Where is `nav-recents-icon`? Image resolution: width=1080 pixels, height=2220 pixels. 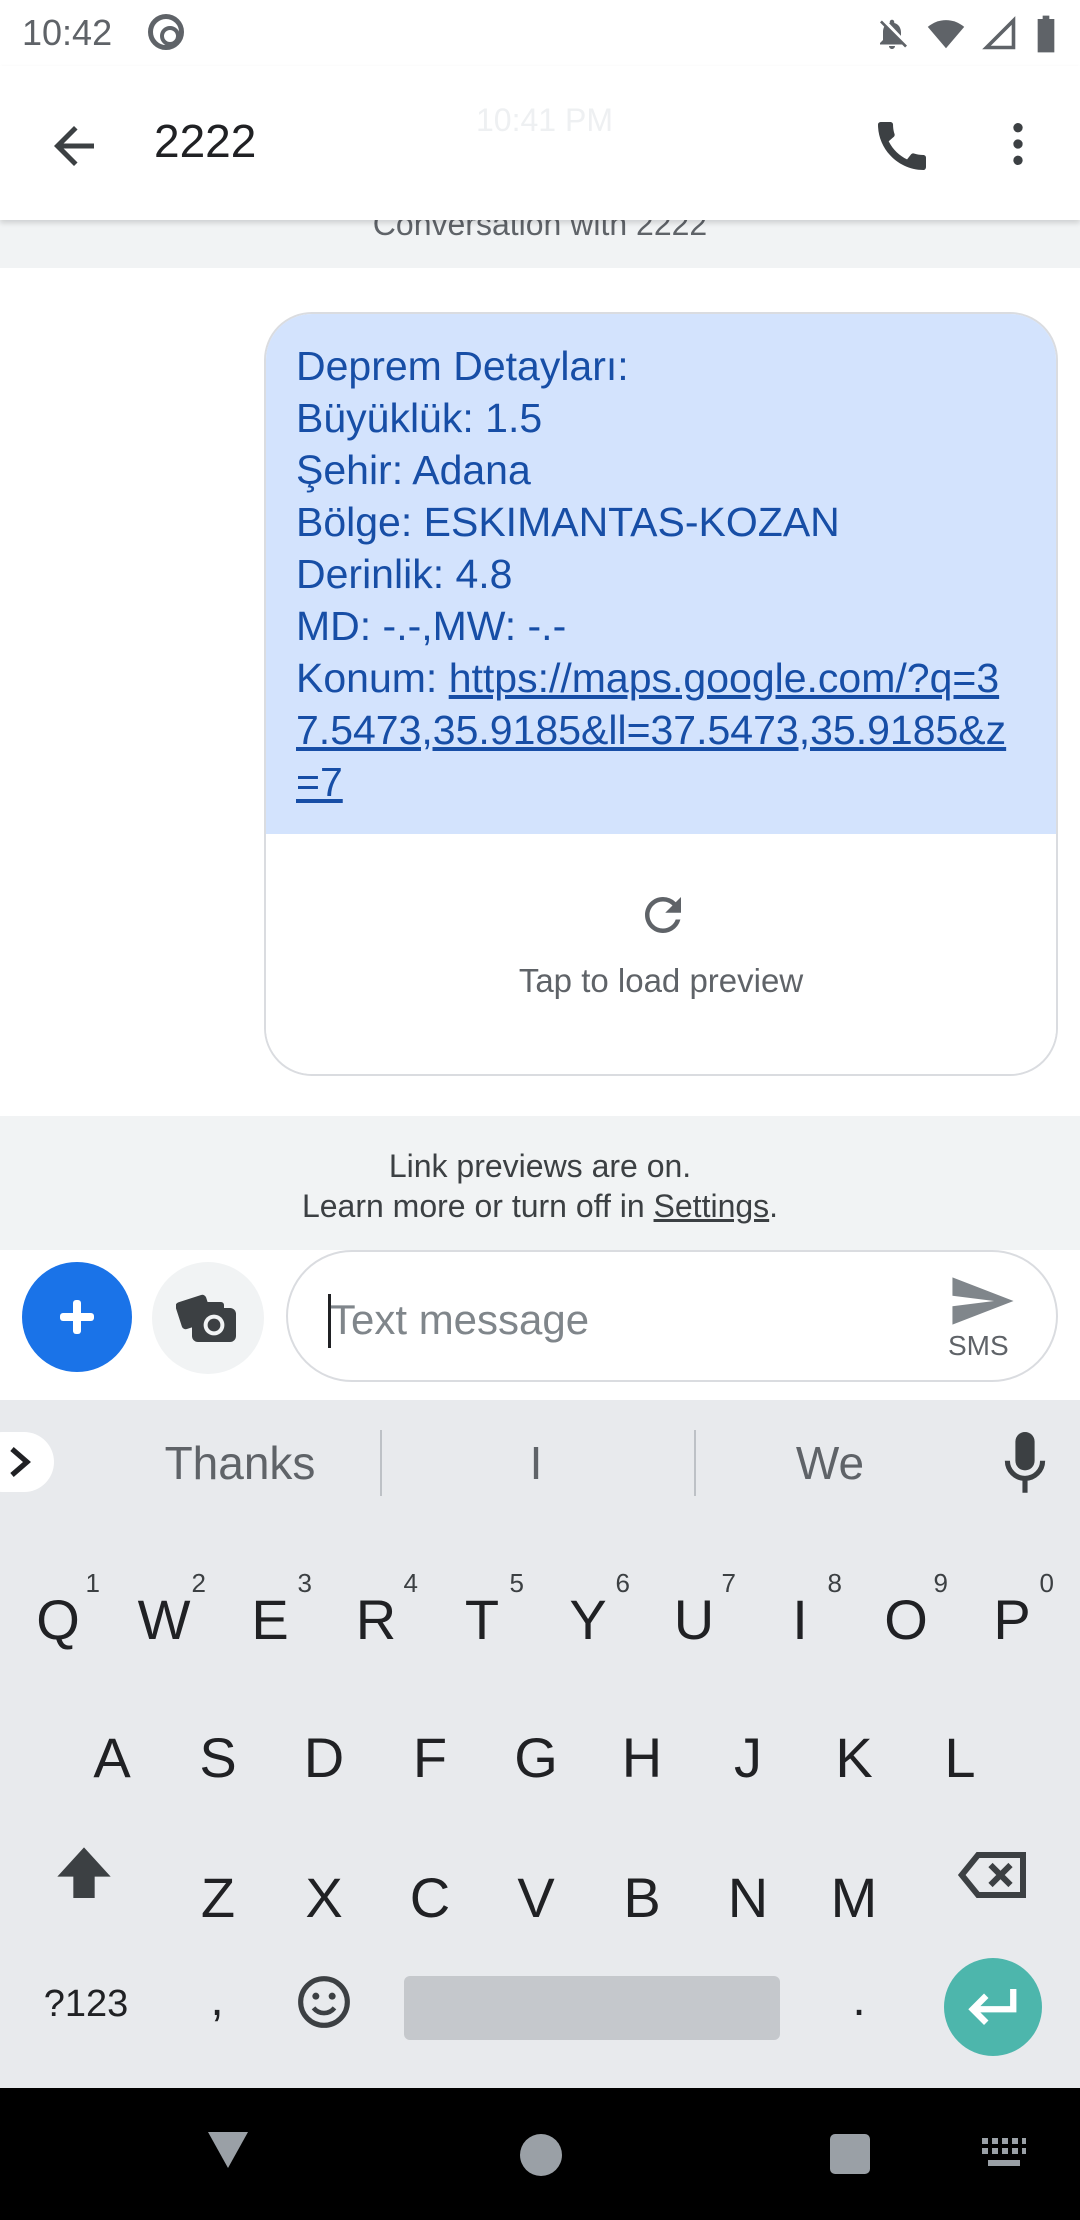
nav-recents-icon is located at coordinates (850, 2154).